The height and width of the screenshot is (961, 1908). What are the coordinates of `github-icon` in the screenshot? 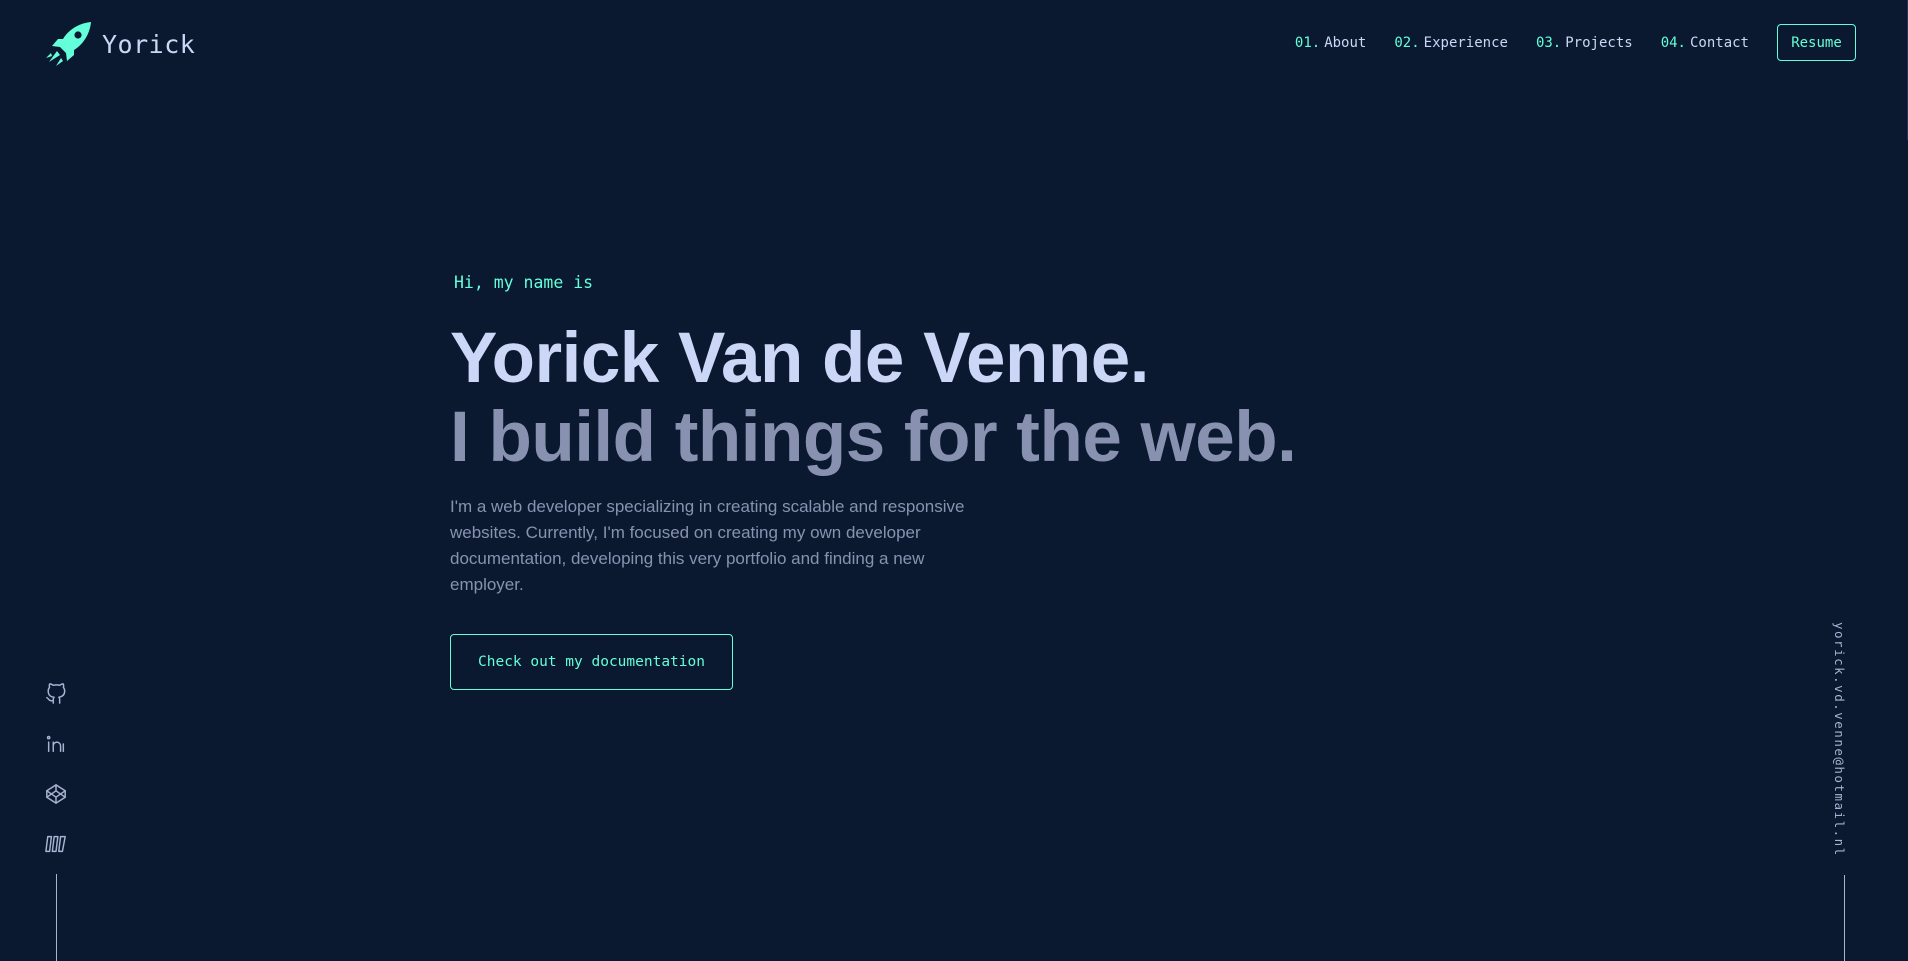 It's located at (56, 693).